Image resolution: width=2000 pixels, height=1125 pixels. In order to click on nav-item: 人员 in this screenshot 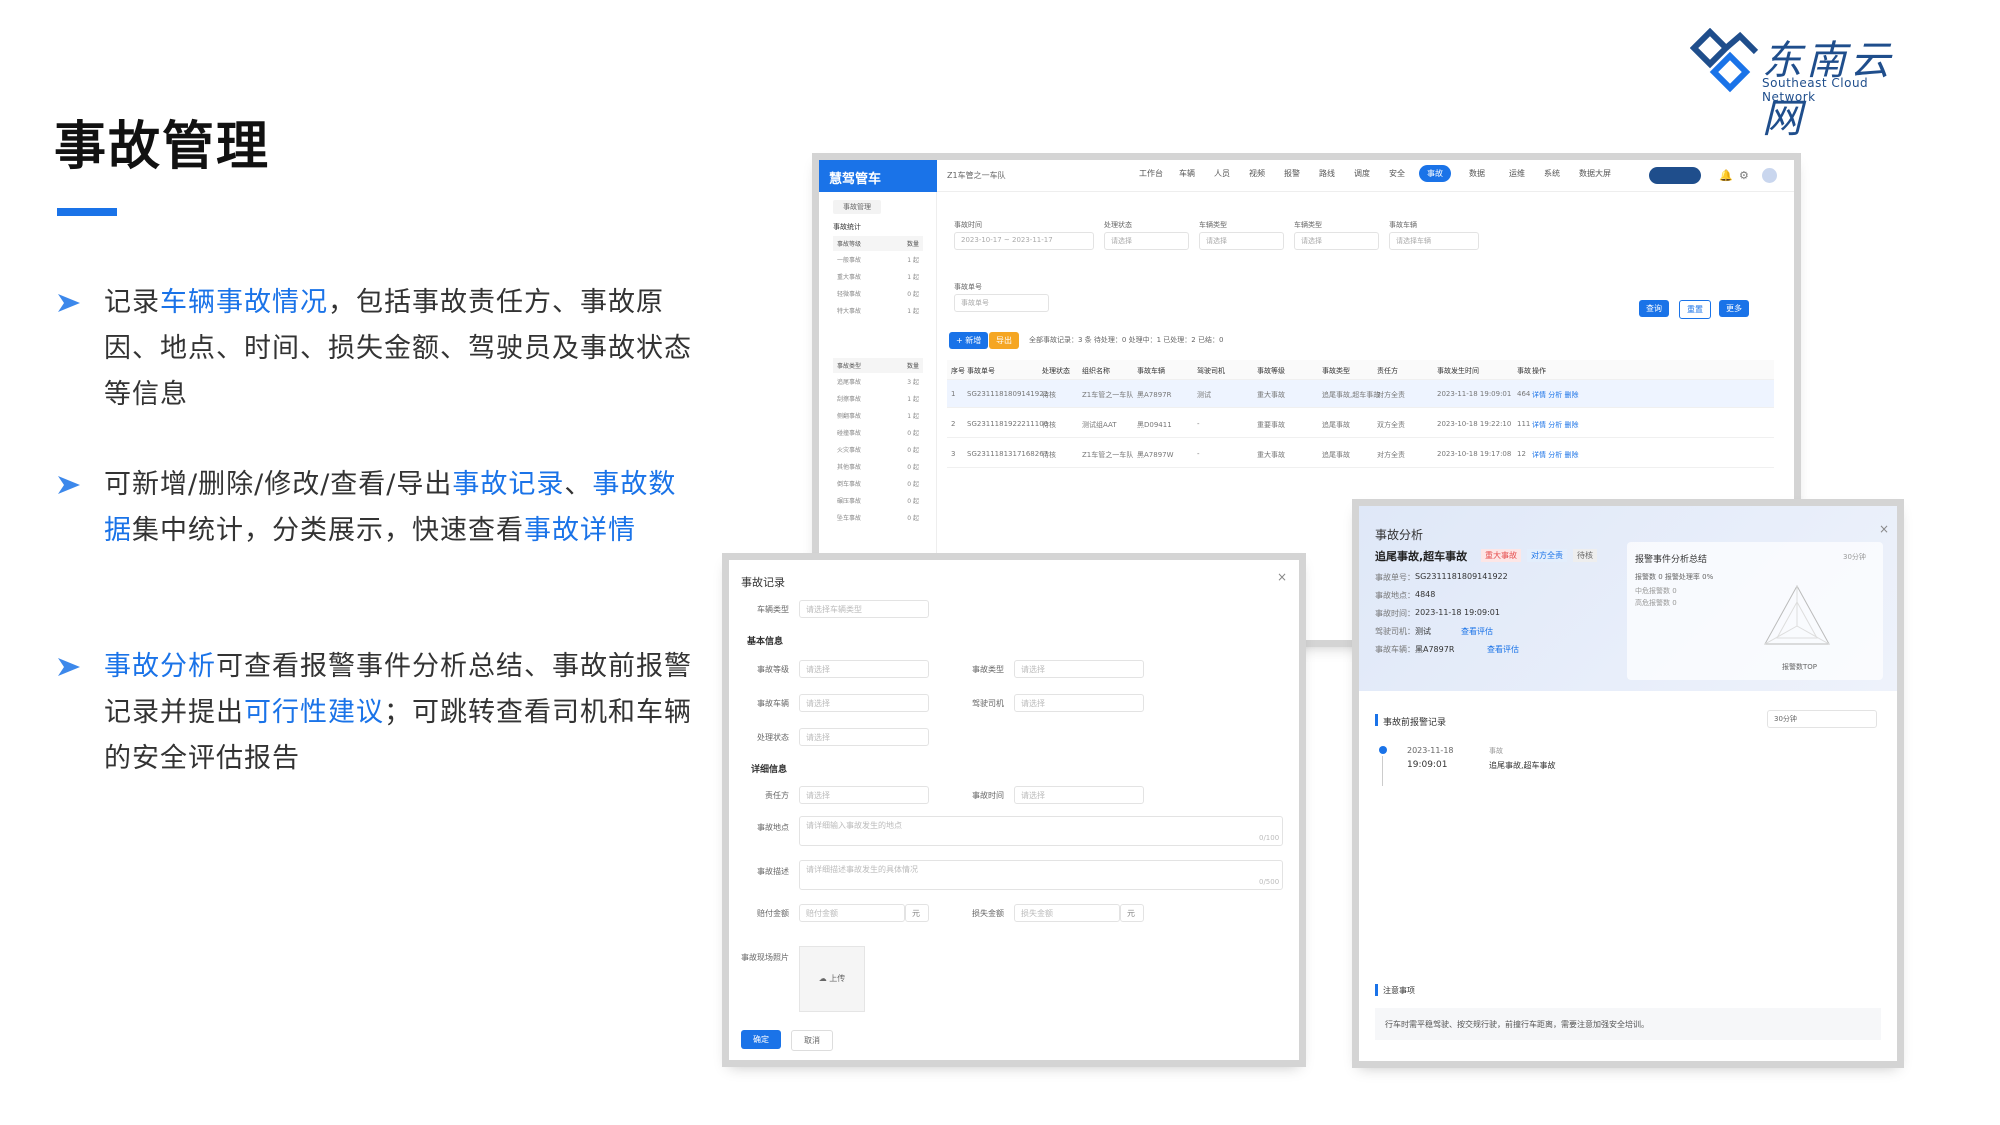, I will do `click(1222, 173)`.